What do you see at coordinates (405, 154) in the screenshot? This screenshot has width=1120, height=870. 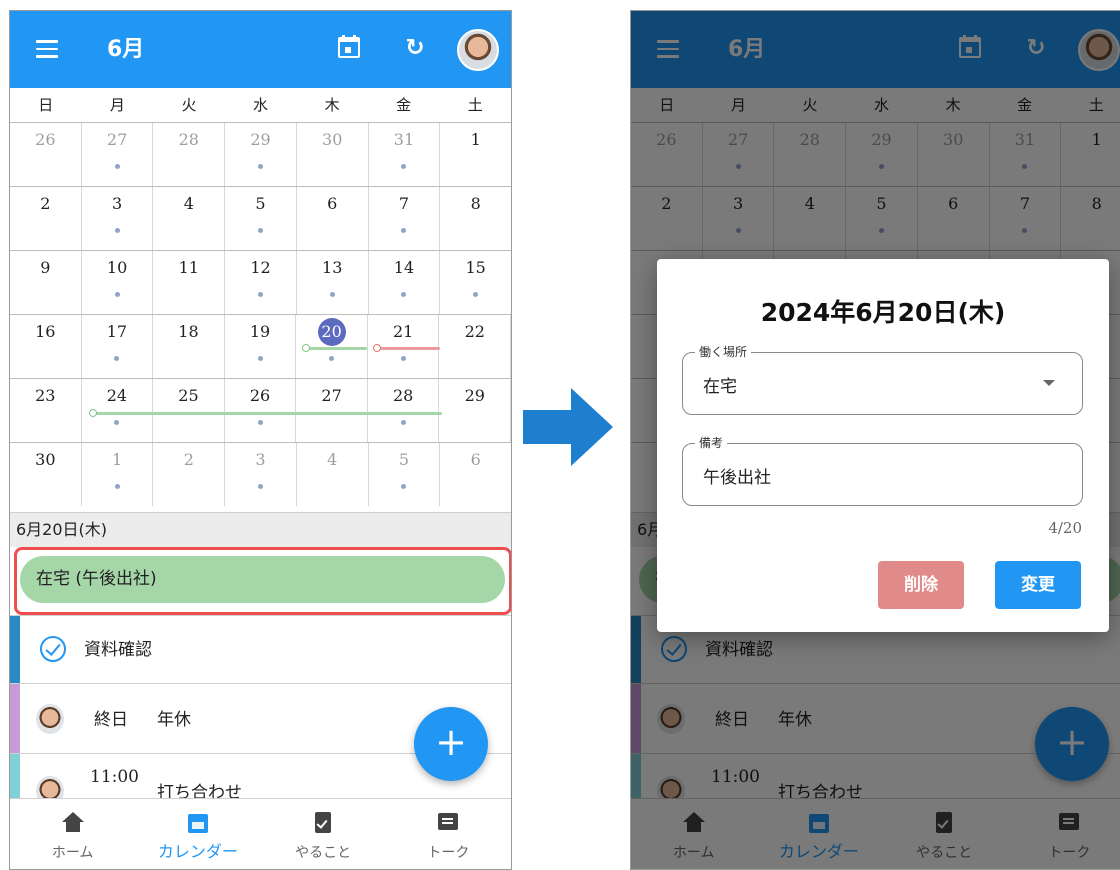 I see `day-cell: 31` at bounding box center [405, 154].